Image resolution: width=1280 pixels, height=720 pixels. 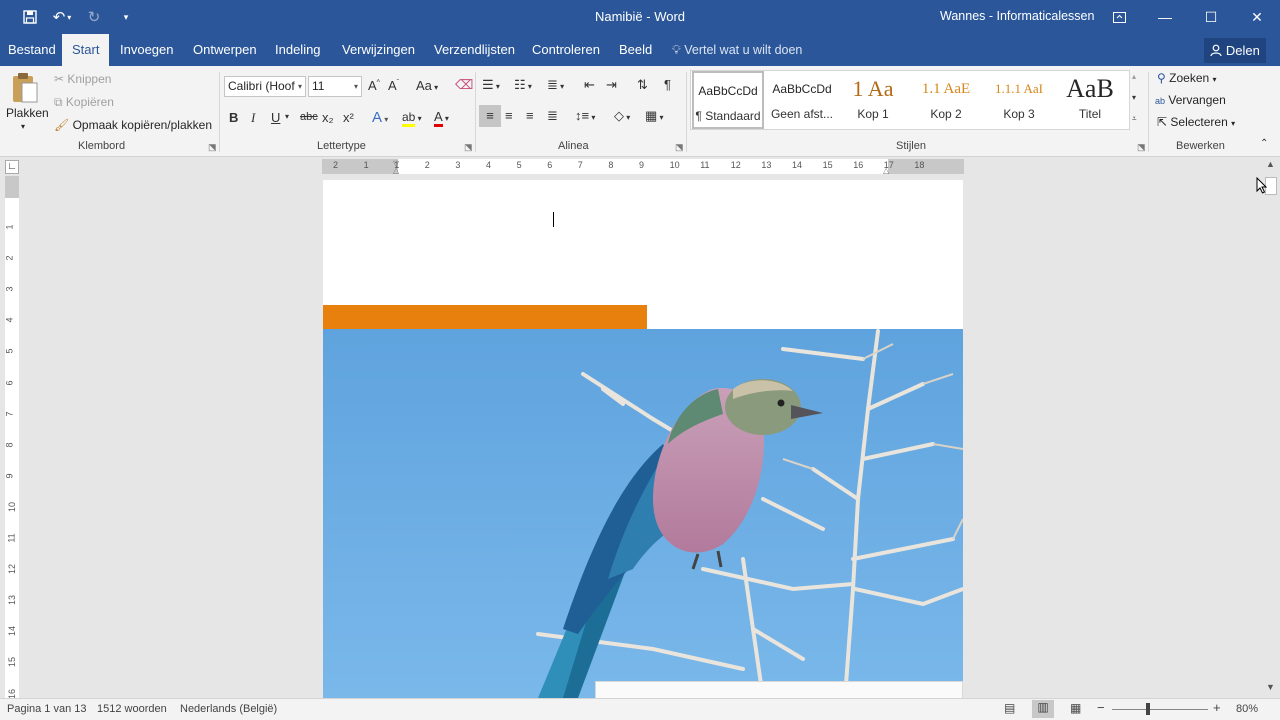 I want to click on vertical-ruler: 1 2 3 4 5 6 7 8 9 10 11 12 13 14 15 16, so click(x=12, y=437).